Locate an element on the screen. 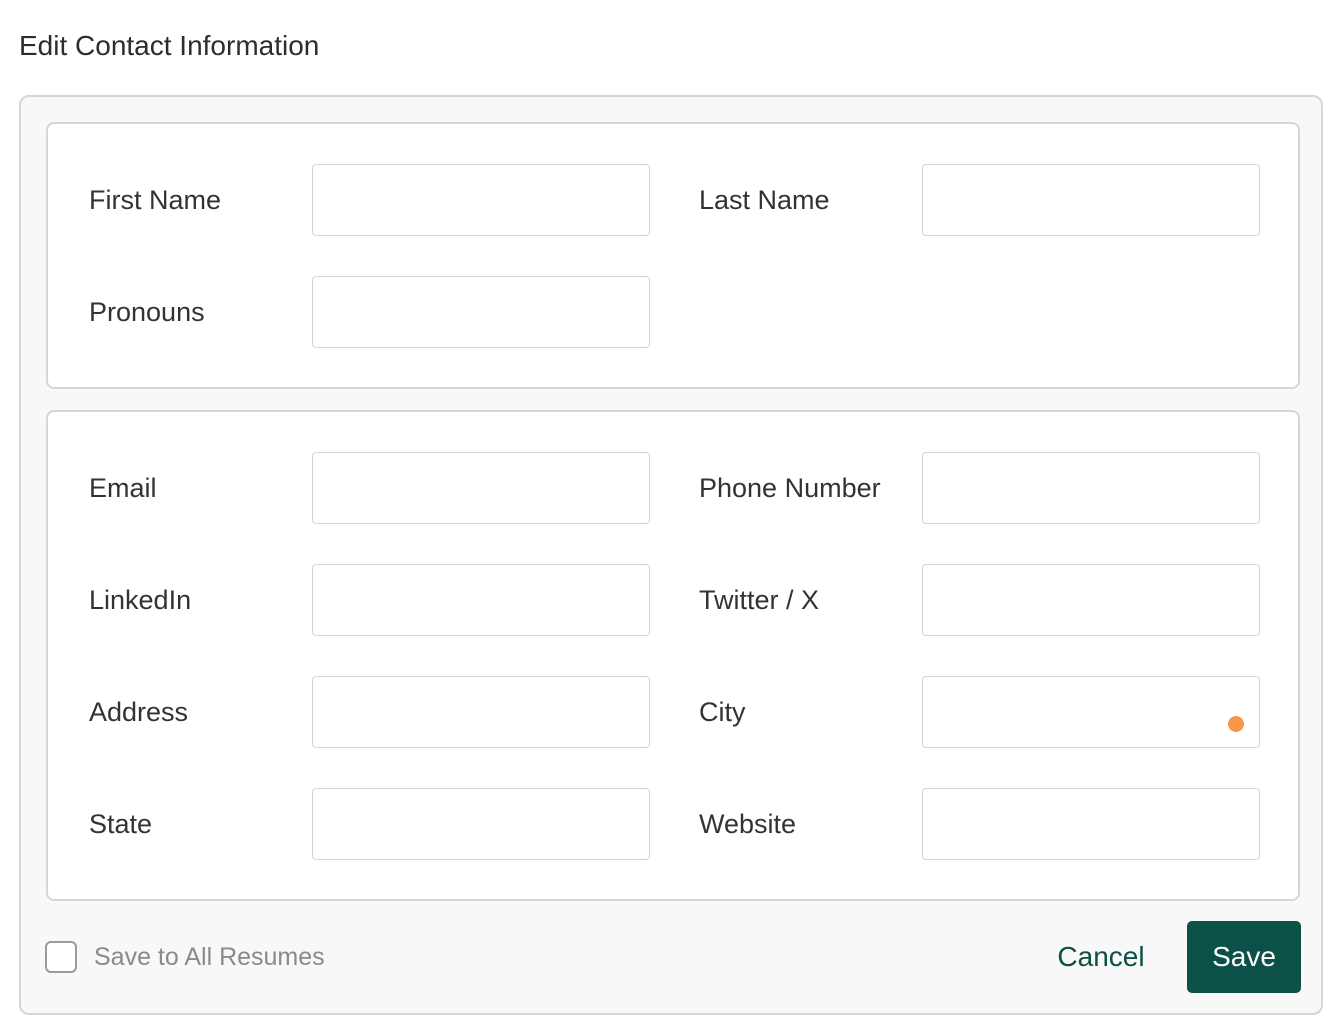  address-input is located at coordinates (481, 712).